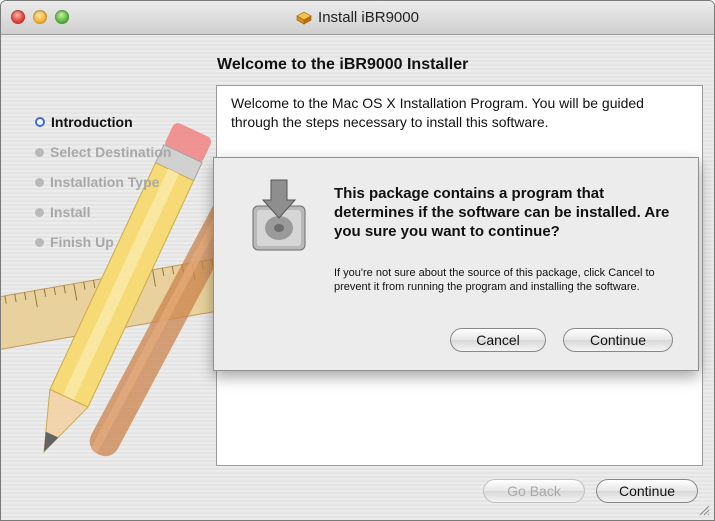 Image resolution: width=715 pixels, height=521 pixels. What do you see at coordinates (534, 491) in the screenshot?
I see `go-back-button: Go Back` at bounding box center [534, 491].